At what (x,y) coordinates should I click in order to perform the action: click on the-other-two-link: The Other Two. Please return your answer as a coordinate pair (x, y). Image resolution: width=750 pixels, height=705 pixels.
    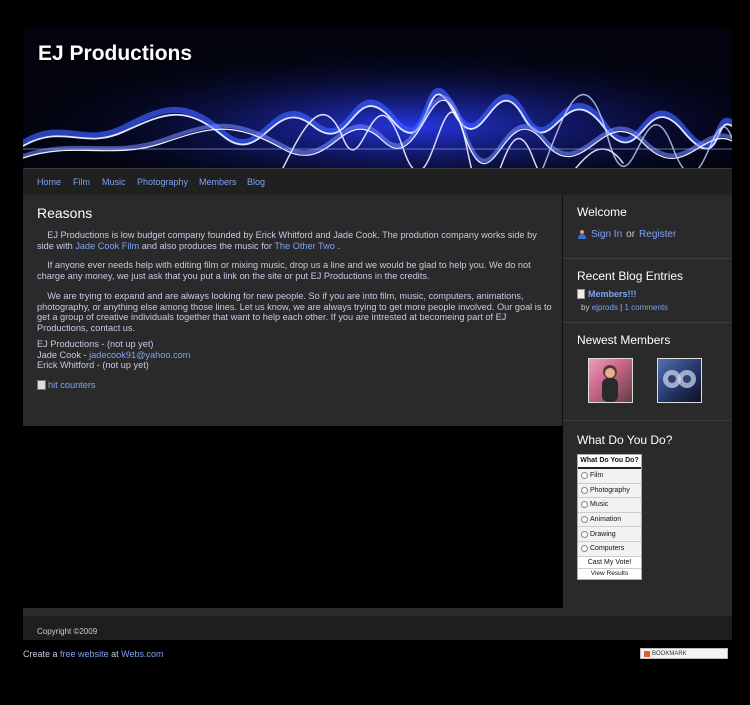
    Looking at the image, I should click on (304, 246).